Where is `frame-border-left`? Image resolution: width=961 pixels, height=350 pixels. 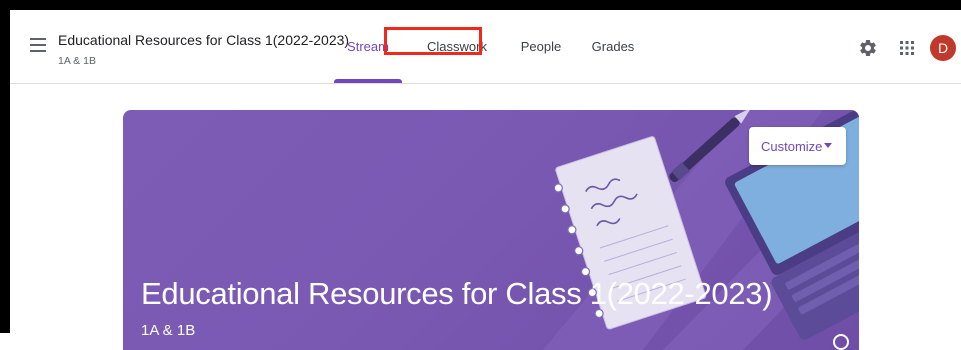
frame-border-left is located at coordinates (5, 166).